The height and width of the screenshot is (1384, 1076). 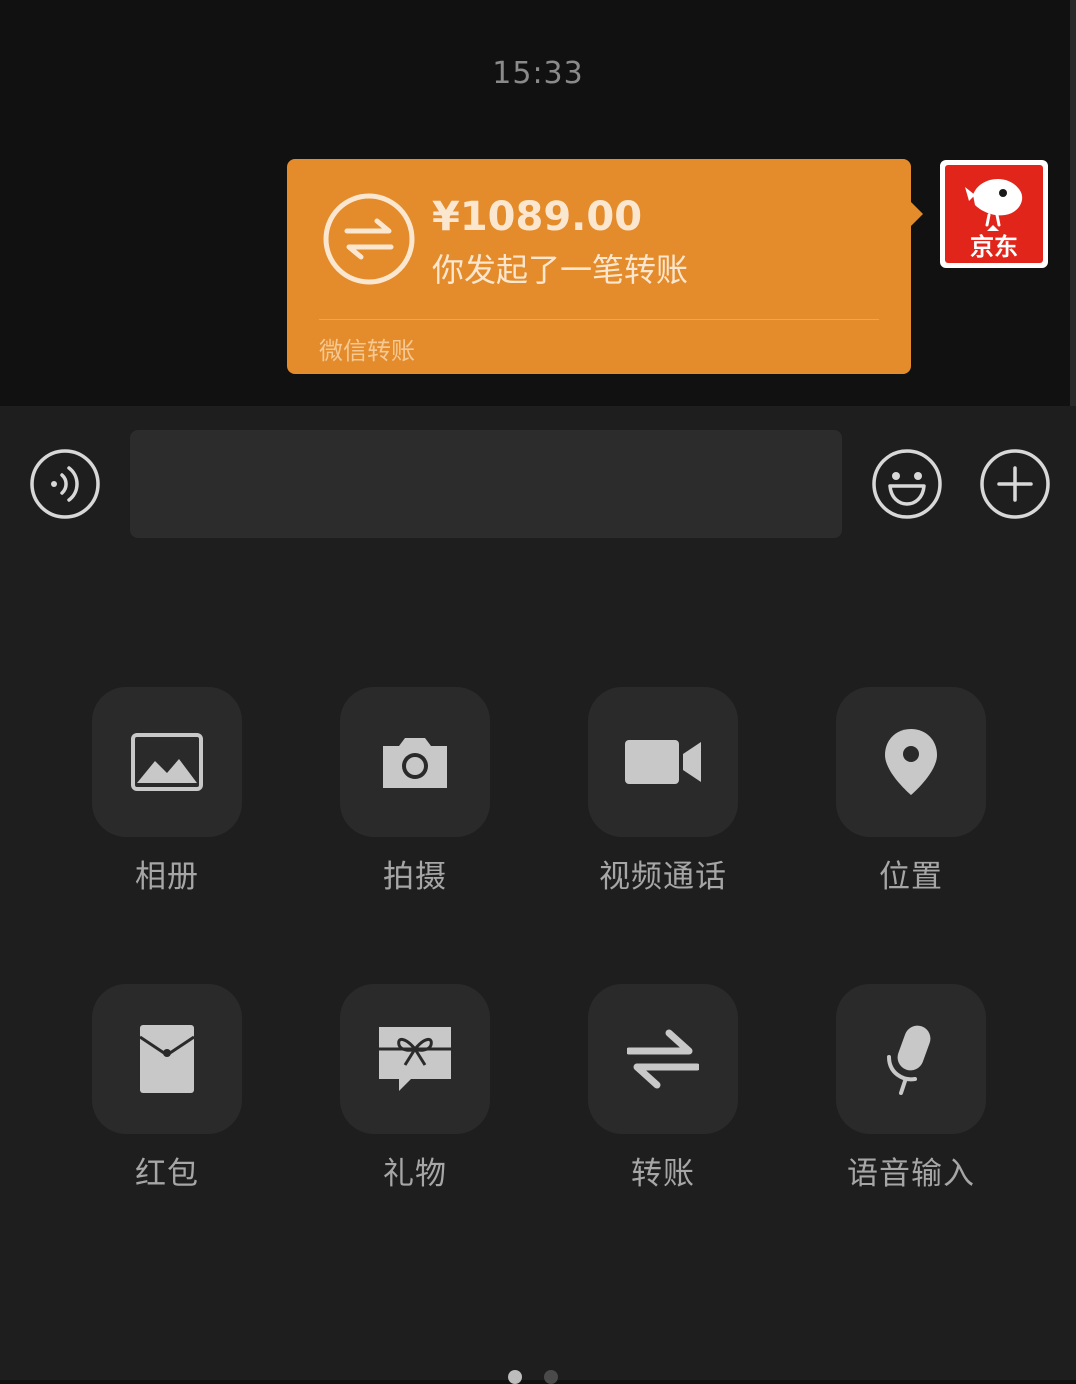 What do you see at coordinates (599, 319) in the screenshot?
I see `bubble-divider` at bounding box center [599, 319].